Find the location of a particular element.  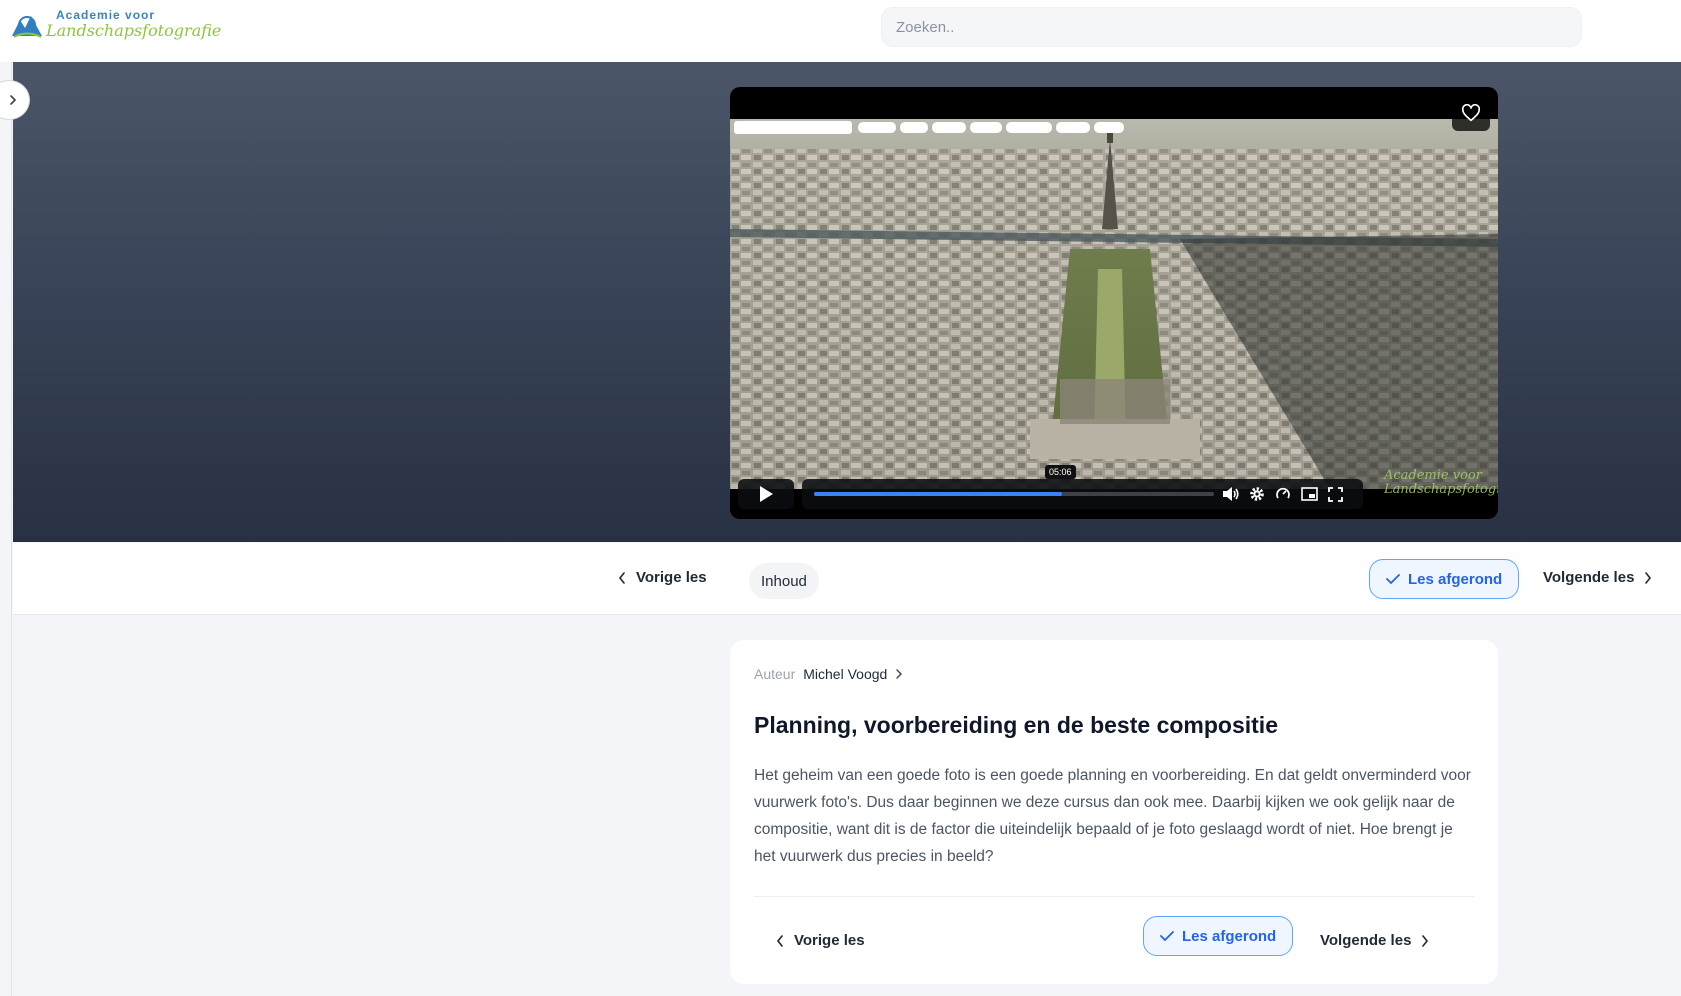

video-progress-fill is located at coordinates (938, 494).